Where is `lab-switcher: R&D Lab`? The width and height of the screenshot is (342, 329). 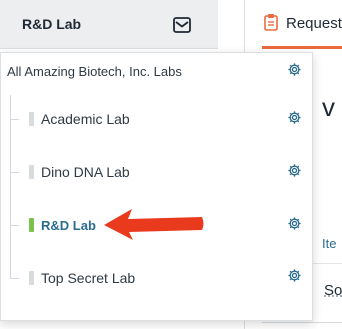
lab-switcher: R&D Lab is located at coordinates (109, 24).